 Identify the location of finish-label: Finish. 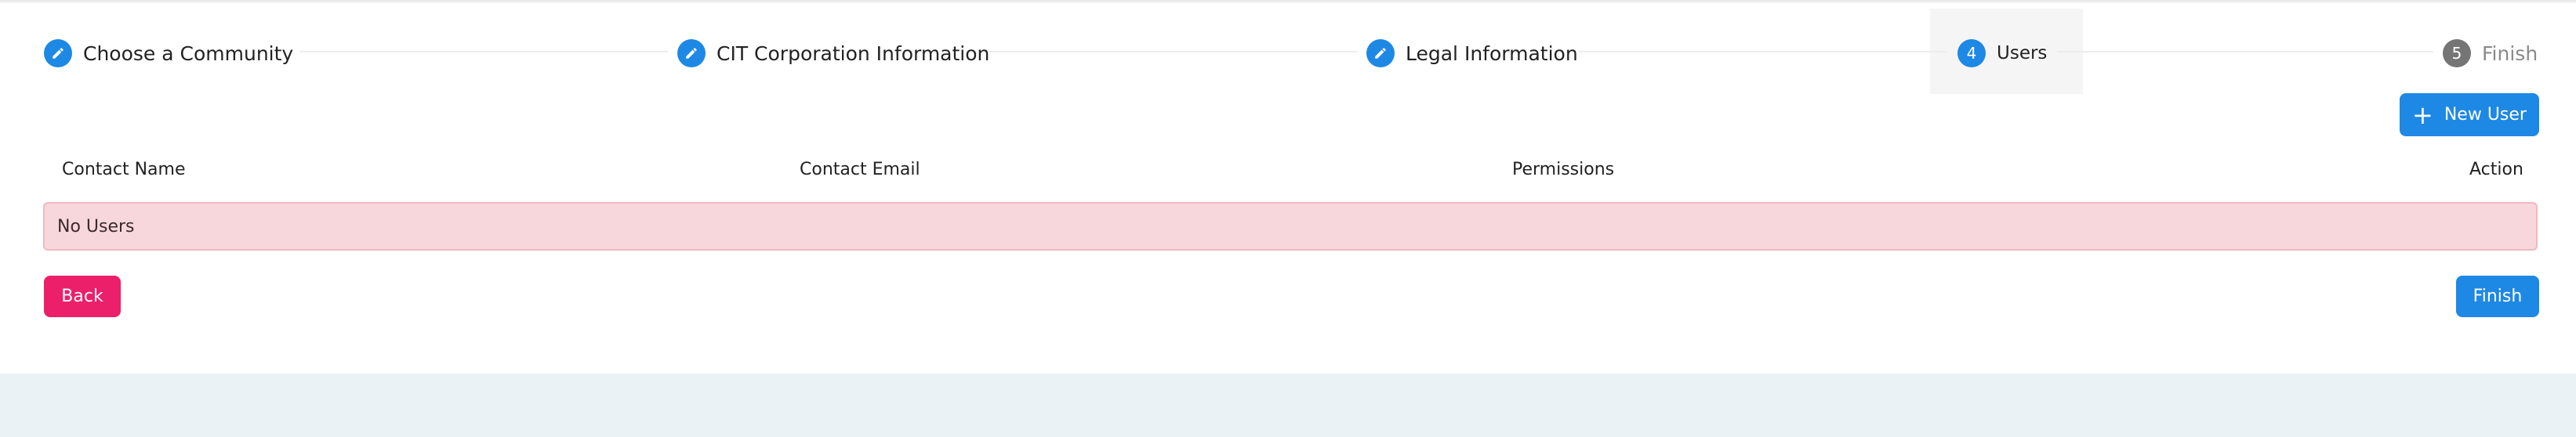
(2498, 297).